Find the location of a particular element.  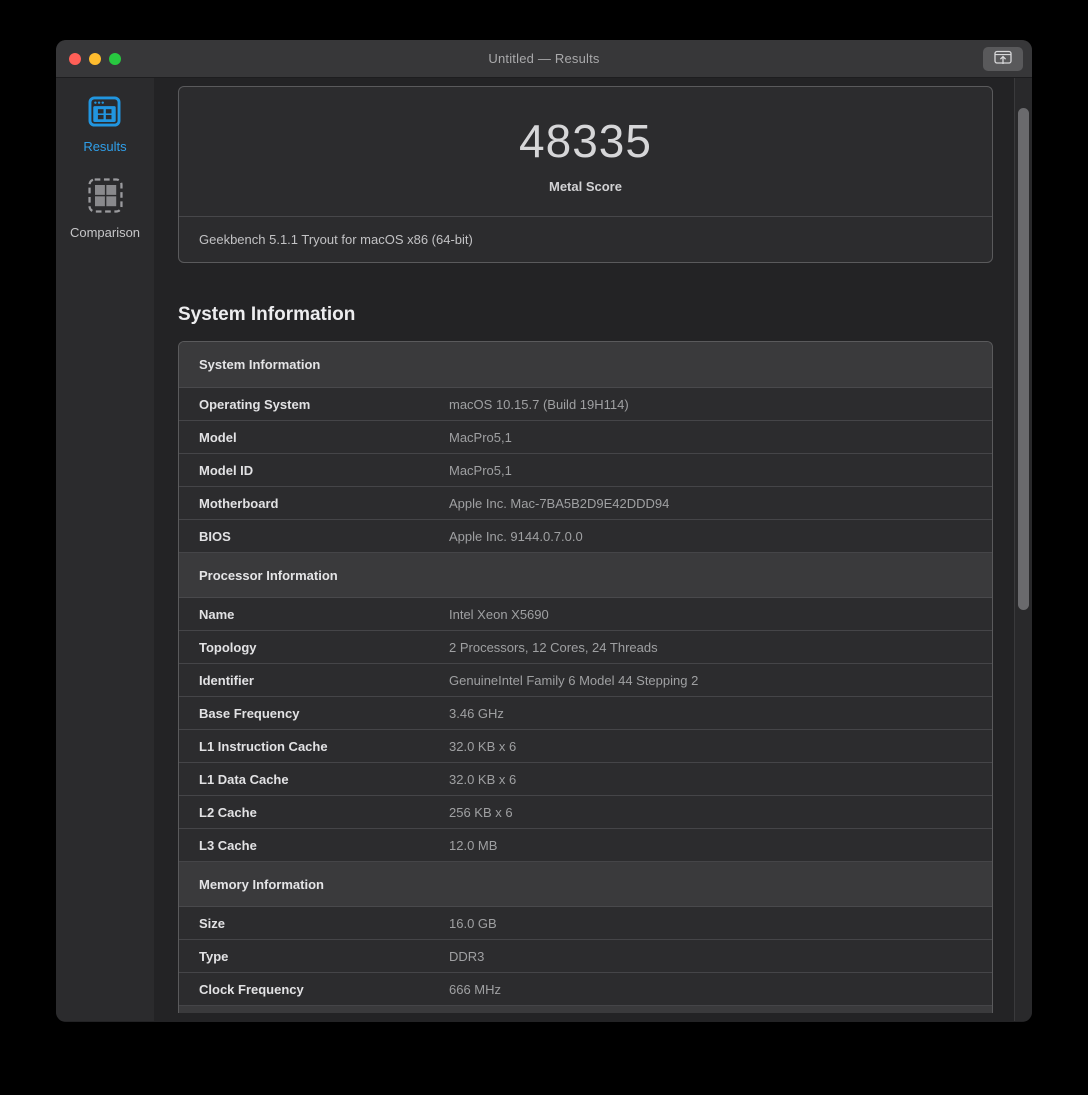

sidebar-item-results: Results is located at coordinates (105, 125).